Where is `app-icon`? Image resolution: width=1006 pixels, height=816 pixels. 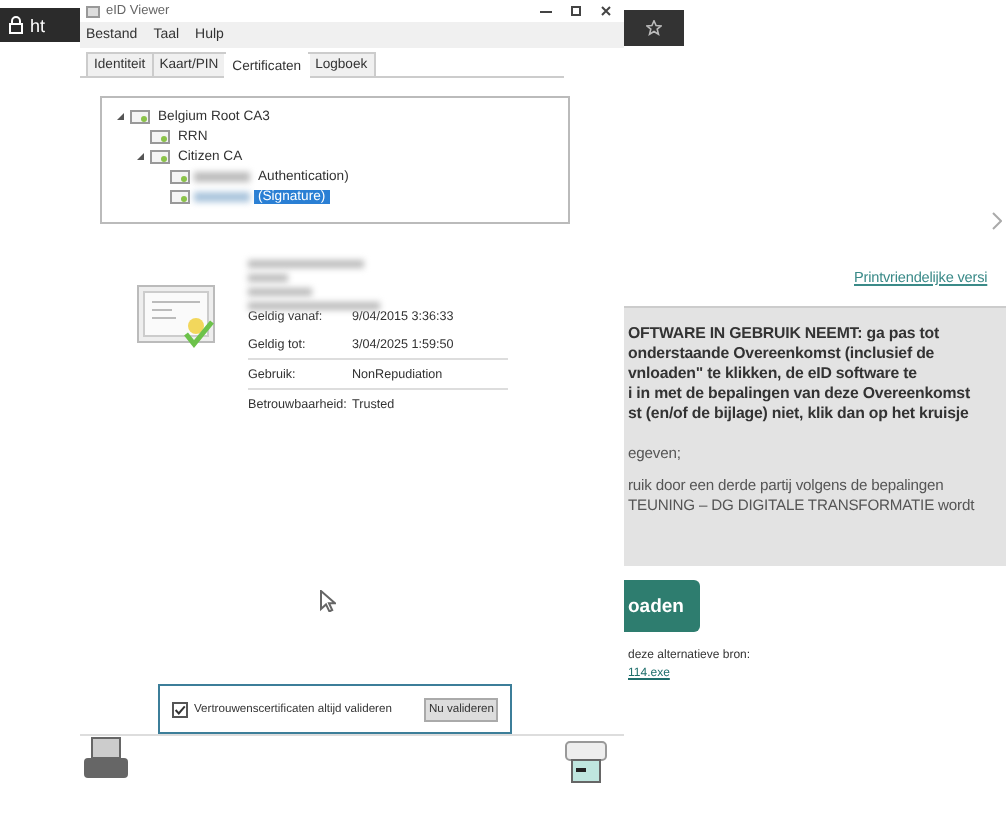
app-icon is located at coordinates (93, 11).